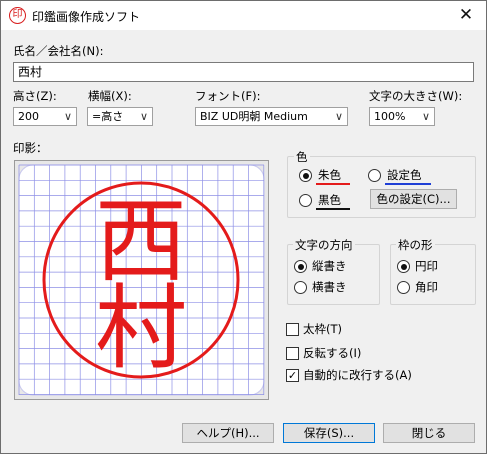 The height and width of the screenshot is (454, 487). Describe the element at coordinates (243, 72) in the screenshot. I see `name-input: 西村` at that location.